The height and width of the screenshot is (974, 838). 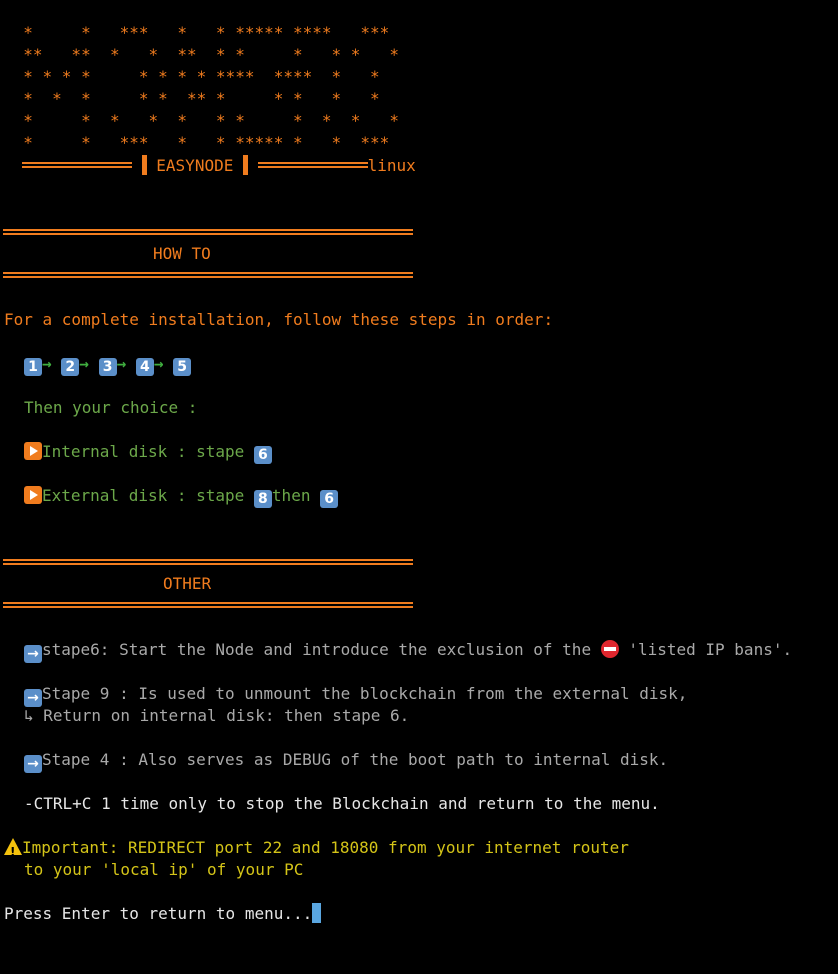 What do you see at coordinates (148, 495) in the screenshot?
I see `external-disk-label: External disk : stape` at bounding box center [148, 495].